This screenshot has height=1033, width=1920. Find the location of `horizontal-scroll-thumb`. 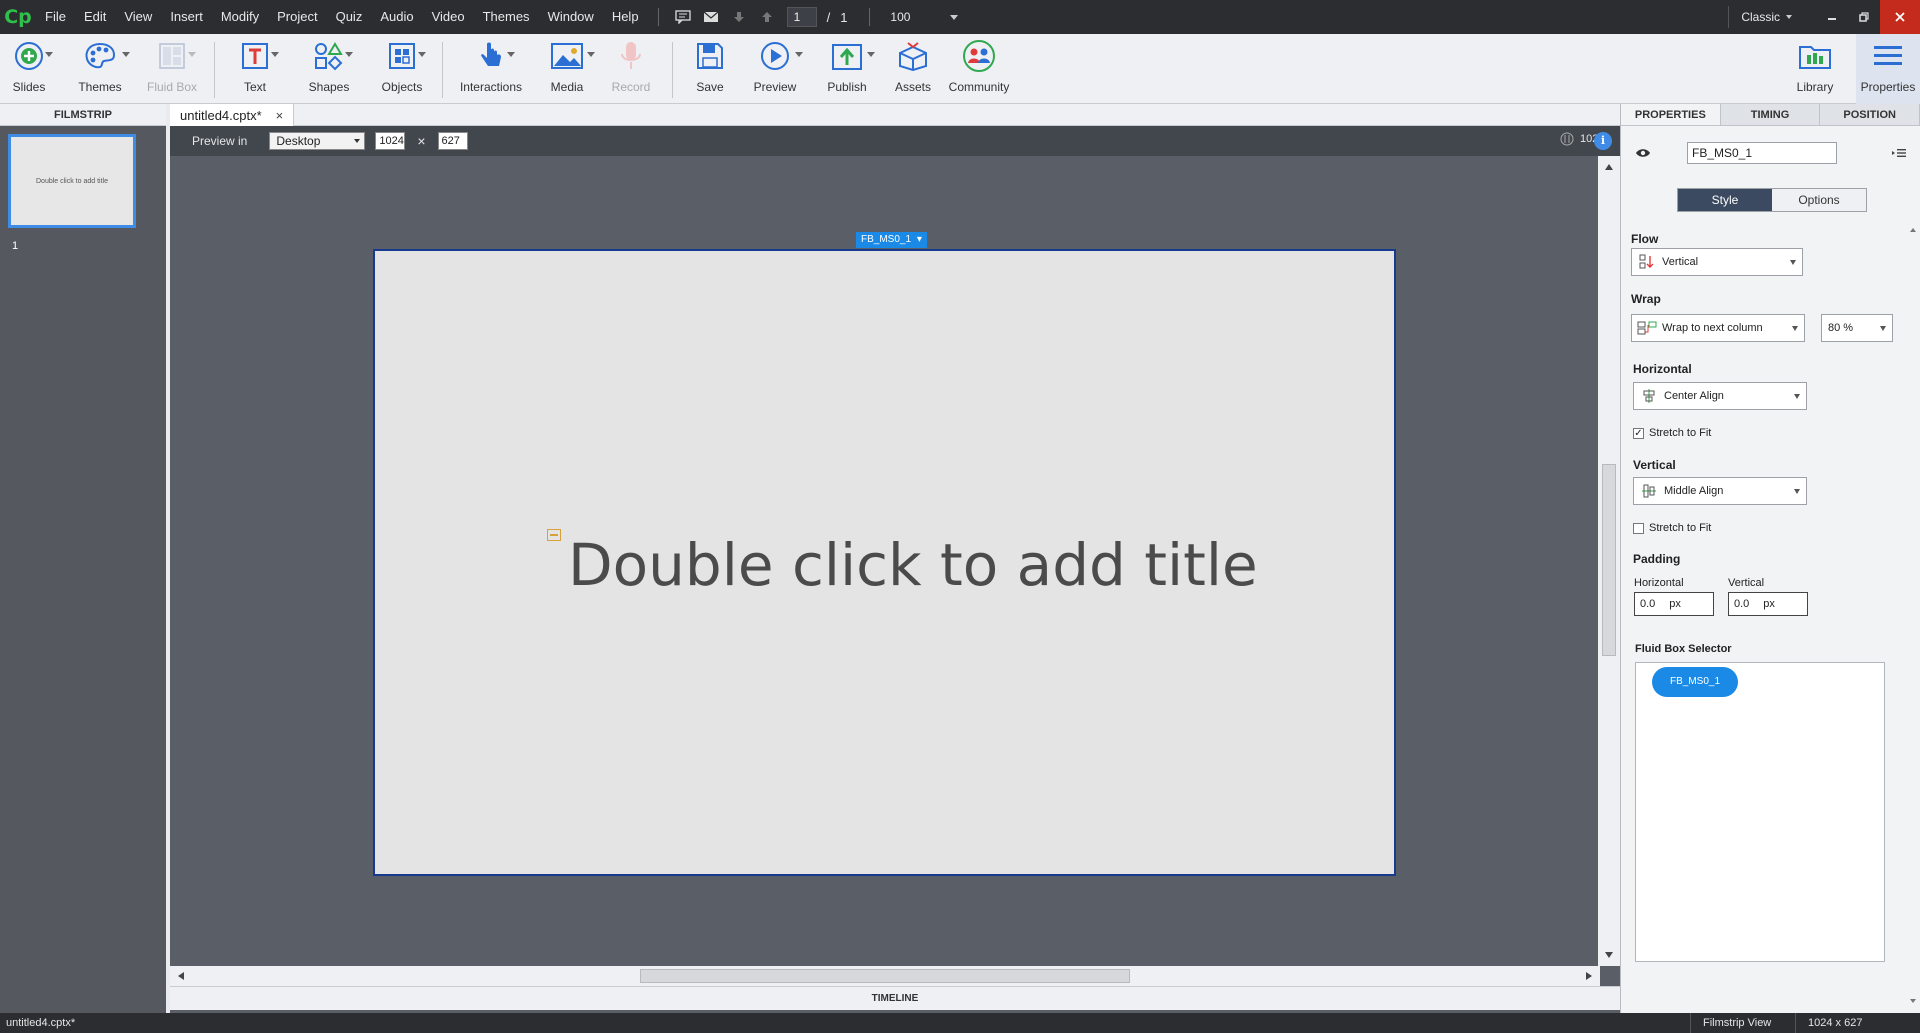

horizontal-scroll-thumb is located at coordinates (885, 976).